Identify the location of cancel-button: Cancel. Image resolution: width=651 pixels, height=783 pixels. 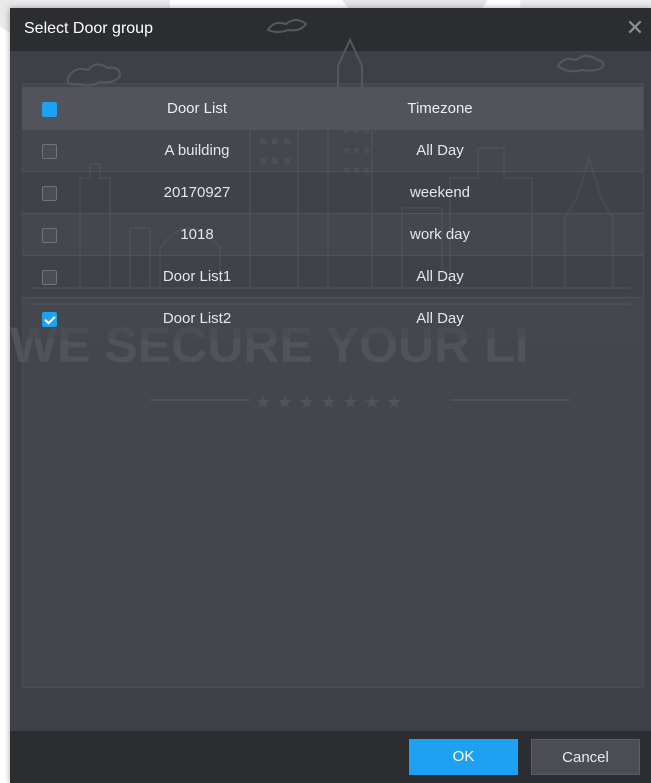
(585, 757).